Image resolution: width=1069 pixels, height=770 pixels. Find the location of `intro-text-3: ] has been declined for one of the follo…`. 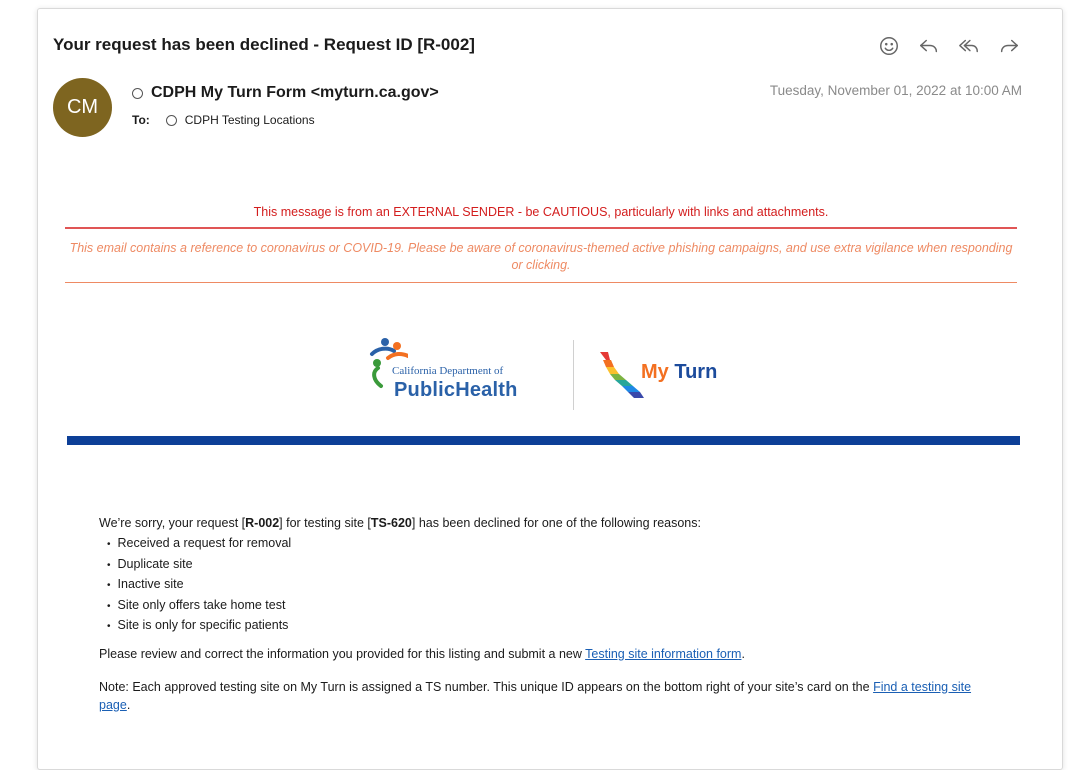

intro-text-3: ] has been declined for one of the follo… is located at coordinates (556, 523).